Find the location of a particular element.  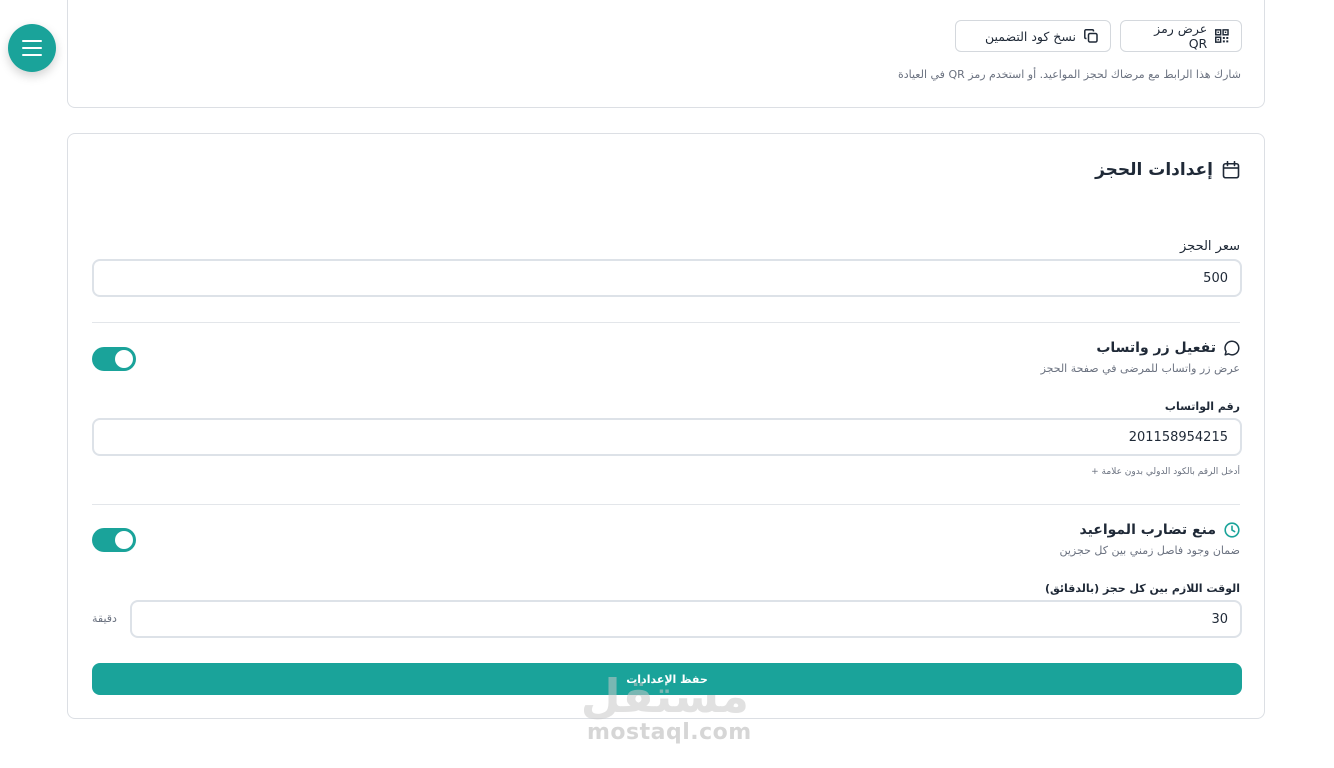

whatsapp-number-input: 201158954215 is located at coordinates (667, 437).